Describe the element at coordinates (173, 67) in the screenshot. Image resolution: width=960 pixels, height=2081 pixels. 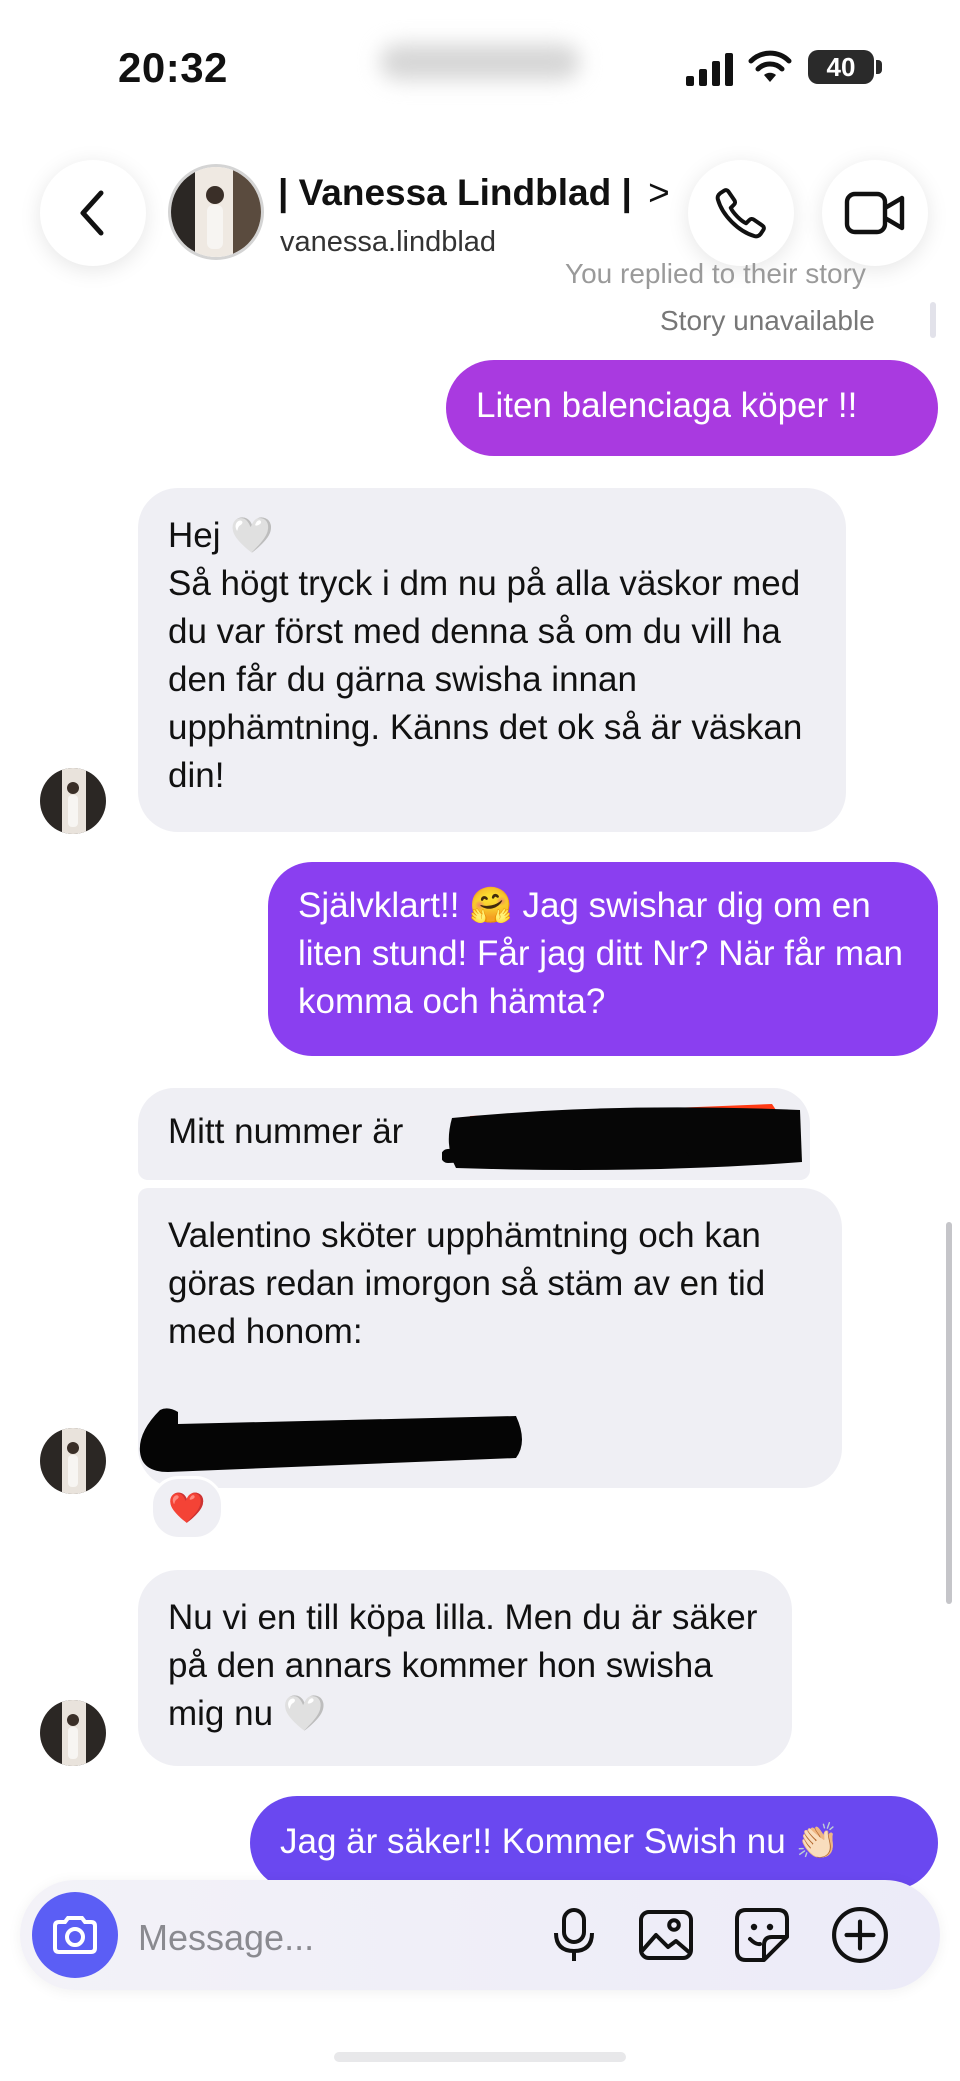
I see `status-time: 20:32` at that location.